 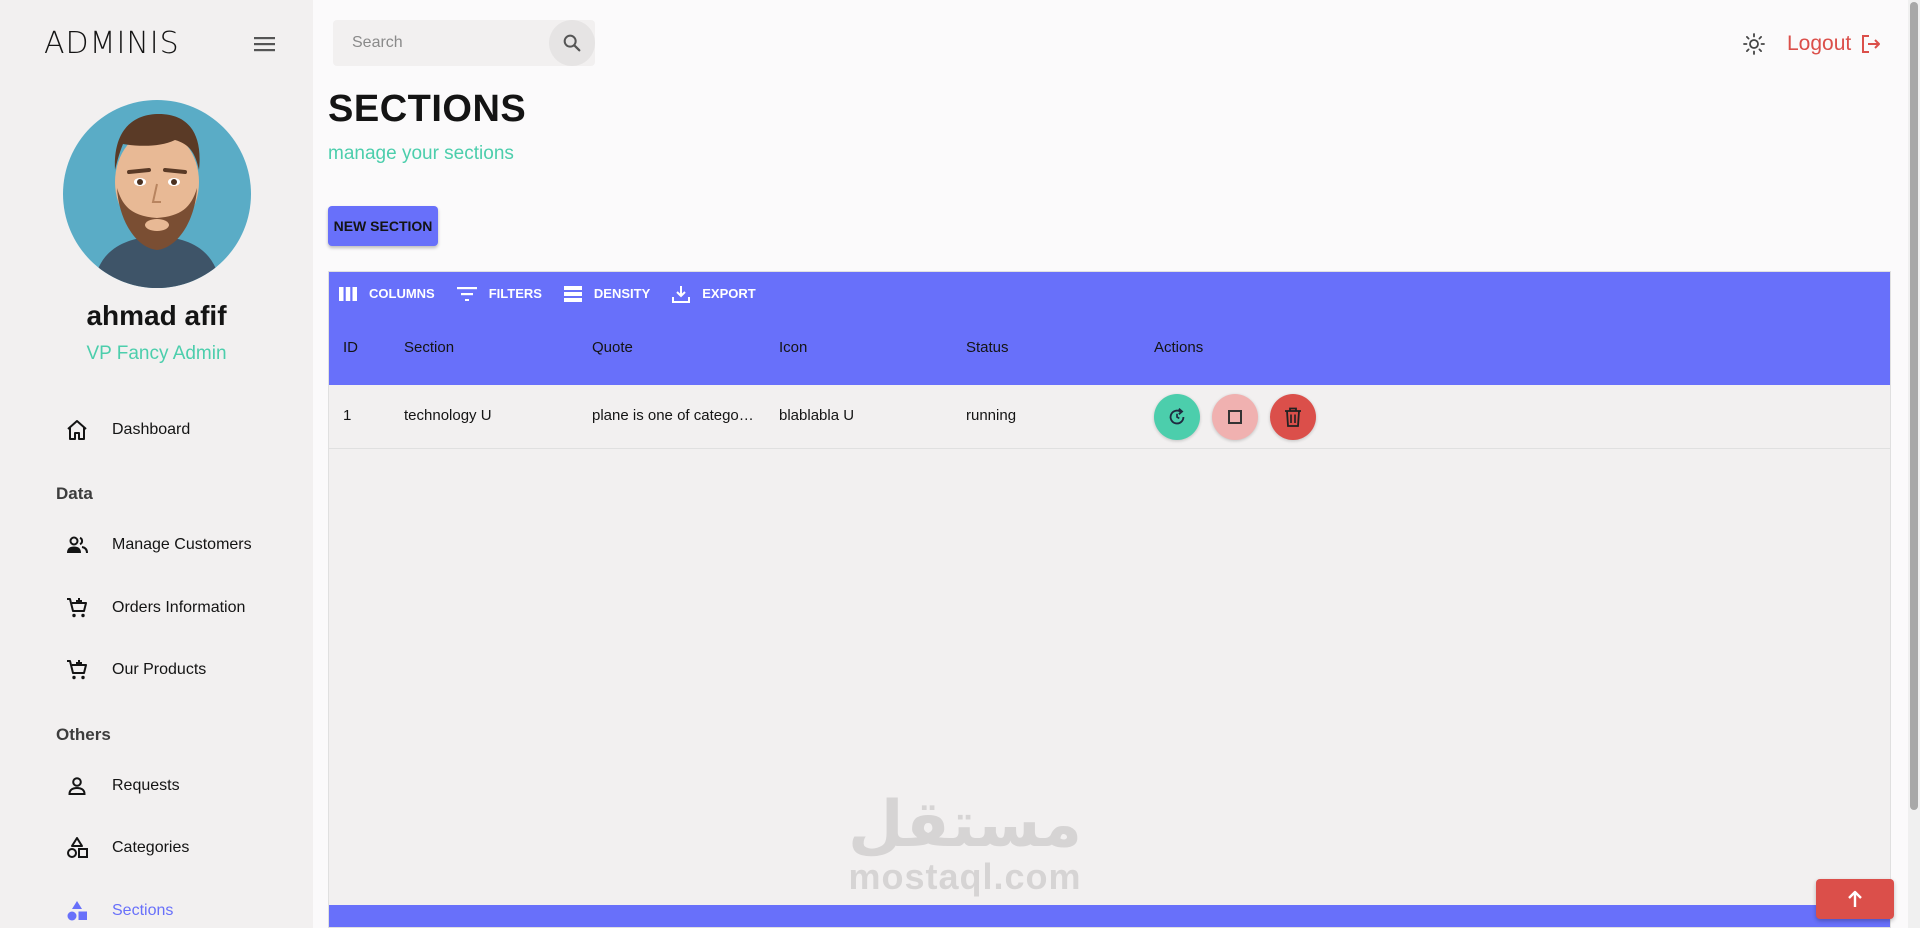 What do you see at coordinates (151, 429) in the screenshot?
I see `sidebar-item-label: Dashboard` at bounding box center [151, 429].